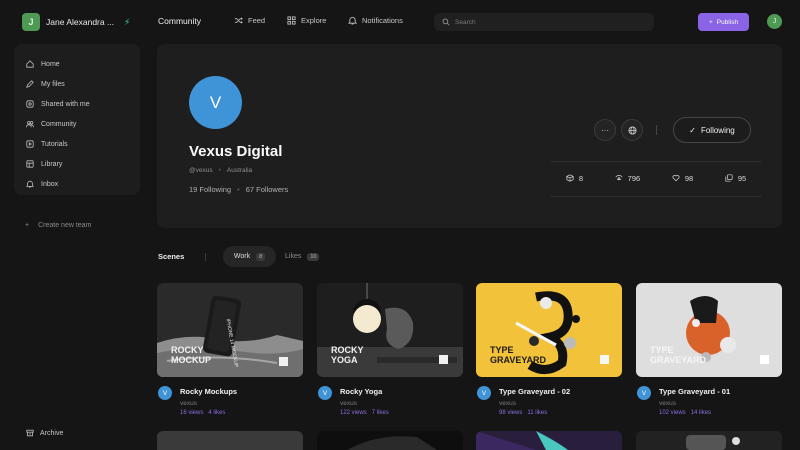 The width and height of the screenshot is (800, 450). What do you see at coordinates (50, 184) in the screenshot?
I see `sidebar-item-label: Inbox` at bounding box center [50, 184].